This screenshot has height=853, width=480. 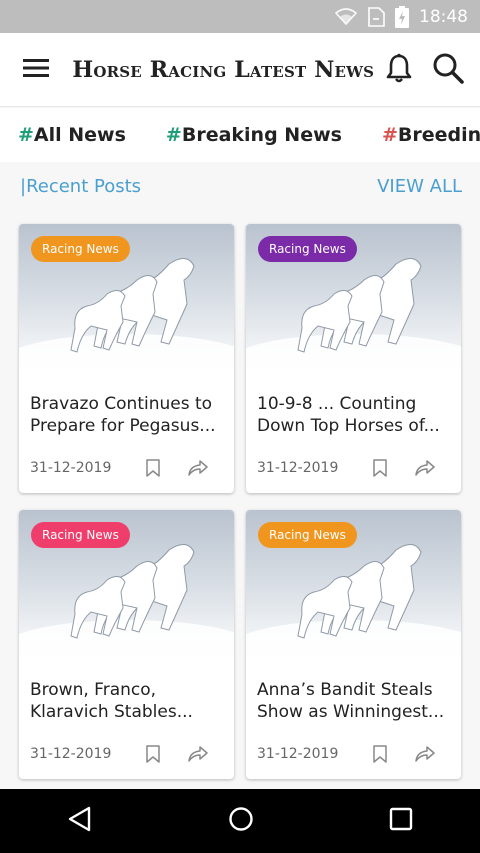 I want to click on app-bar: Horse Racing Latest News, so click(x=240, y=70).